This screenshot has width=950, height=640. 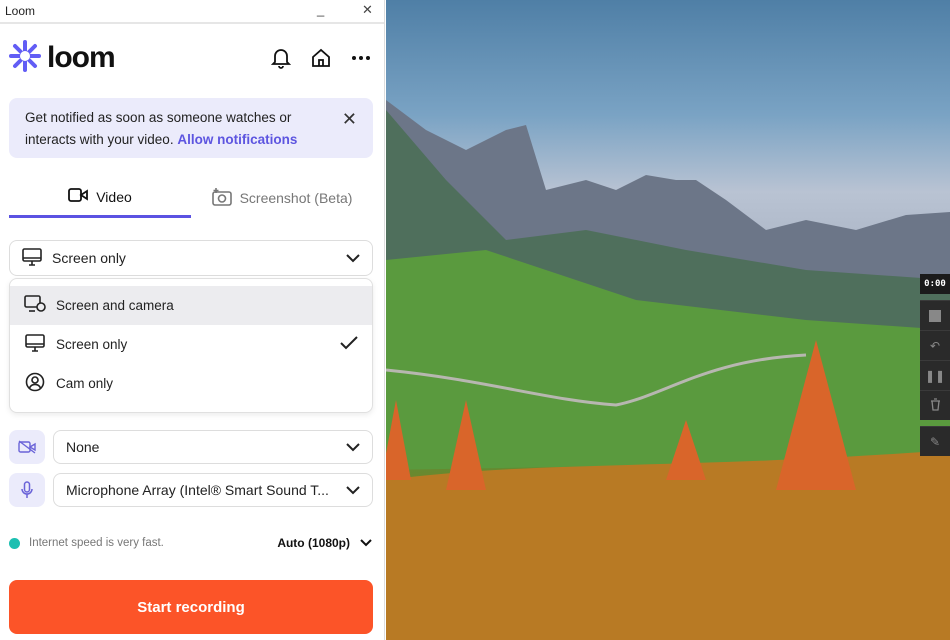 I want to click on delete-button, so click(x=935, y=405).